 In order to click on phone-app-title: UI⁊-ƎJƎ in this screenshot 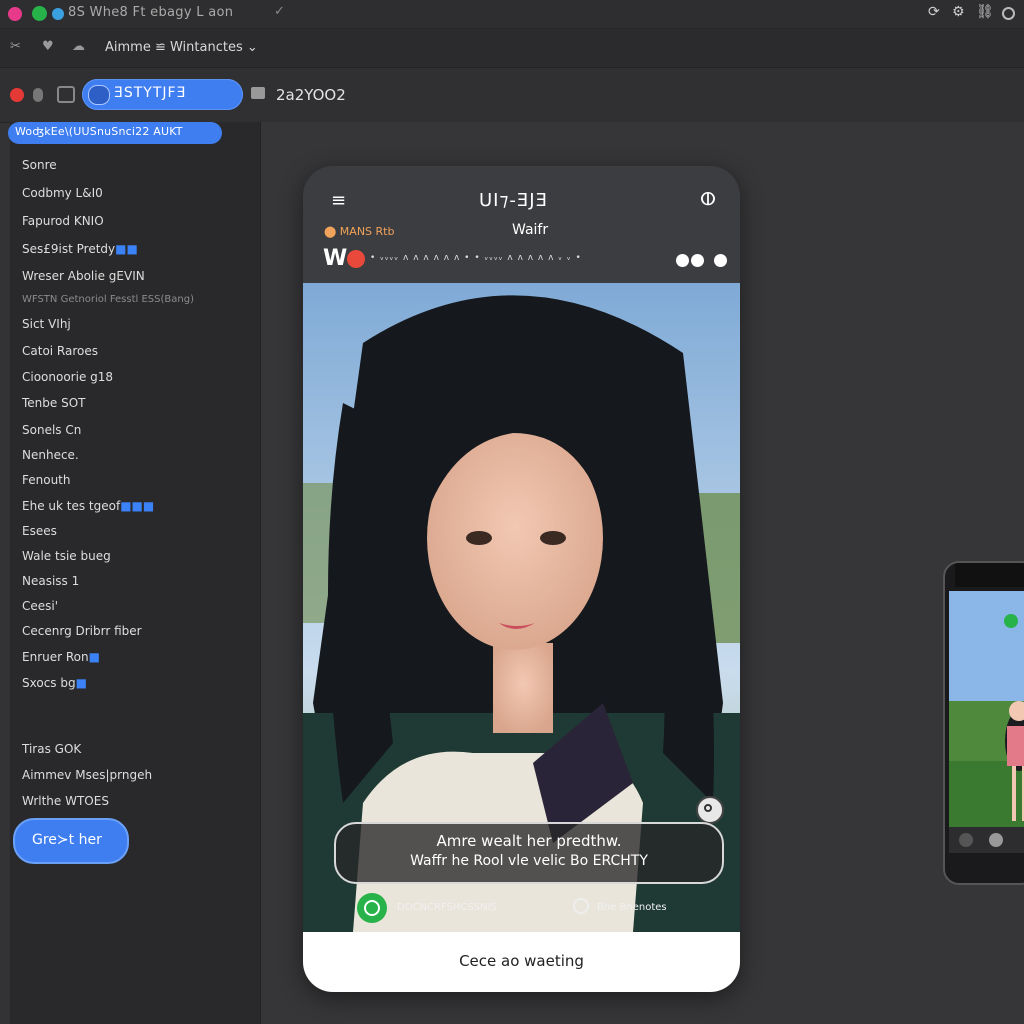, I will do `click(513, 200)`.